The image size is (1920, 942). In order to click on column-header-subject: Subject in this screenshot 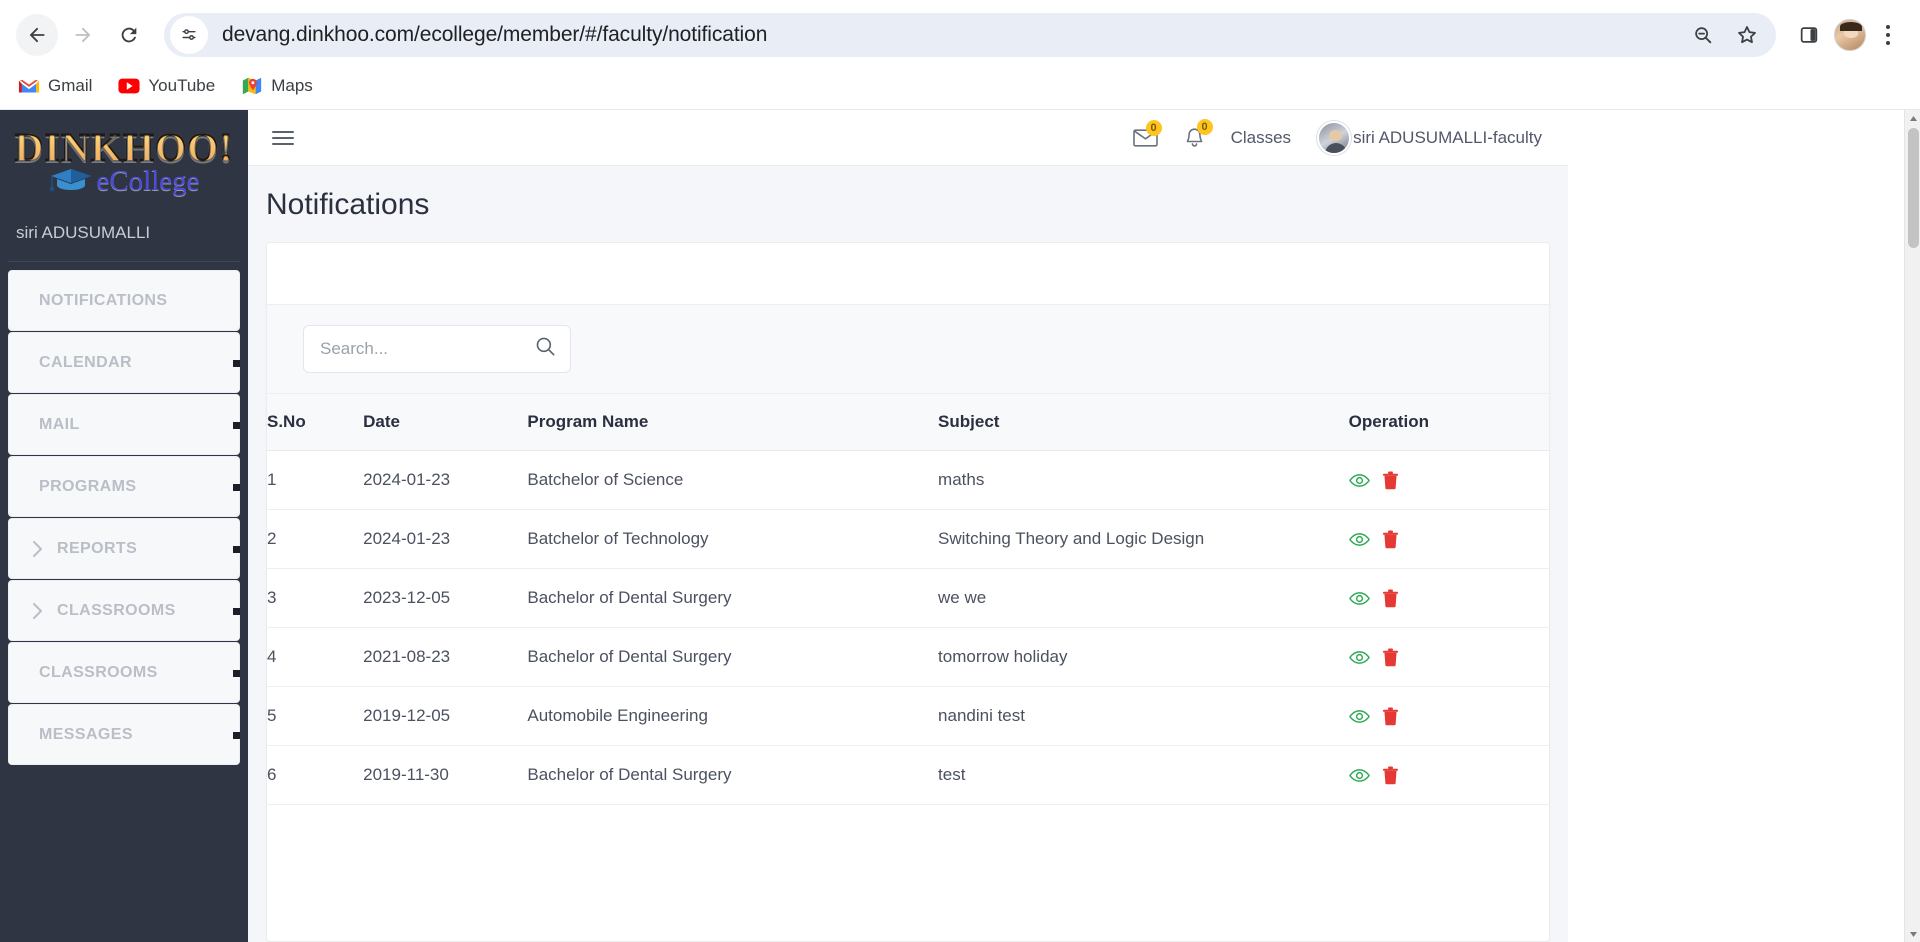, I will do `click(1143, 422)`.